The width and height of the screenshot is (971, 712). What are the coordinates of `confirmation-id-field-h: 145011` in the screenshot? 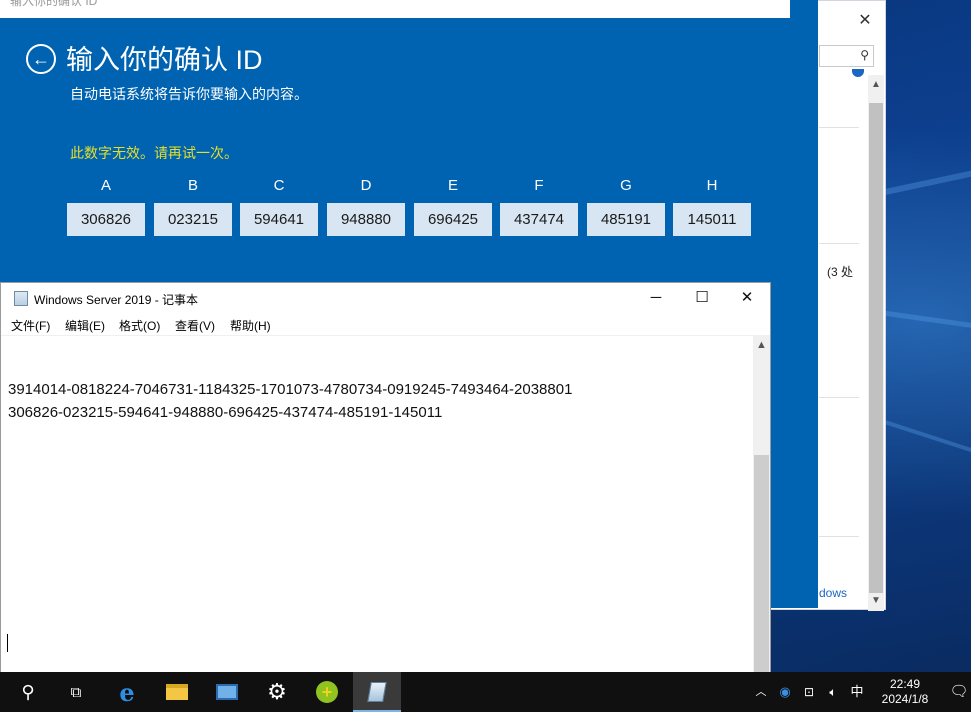 It's located at (712, 219).